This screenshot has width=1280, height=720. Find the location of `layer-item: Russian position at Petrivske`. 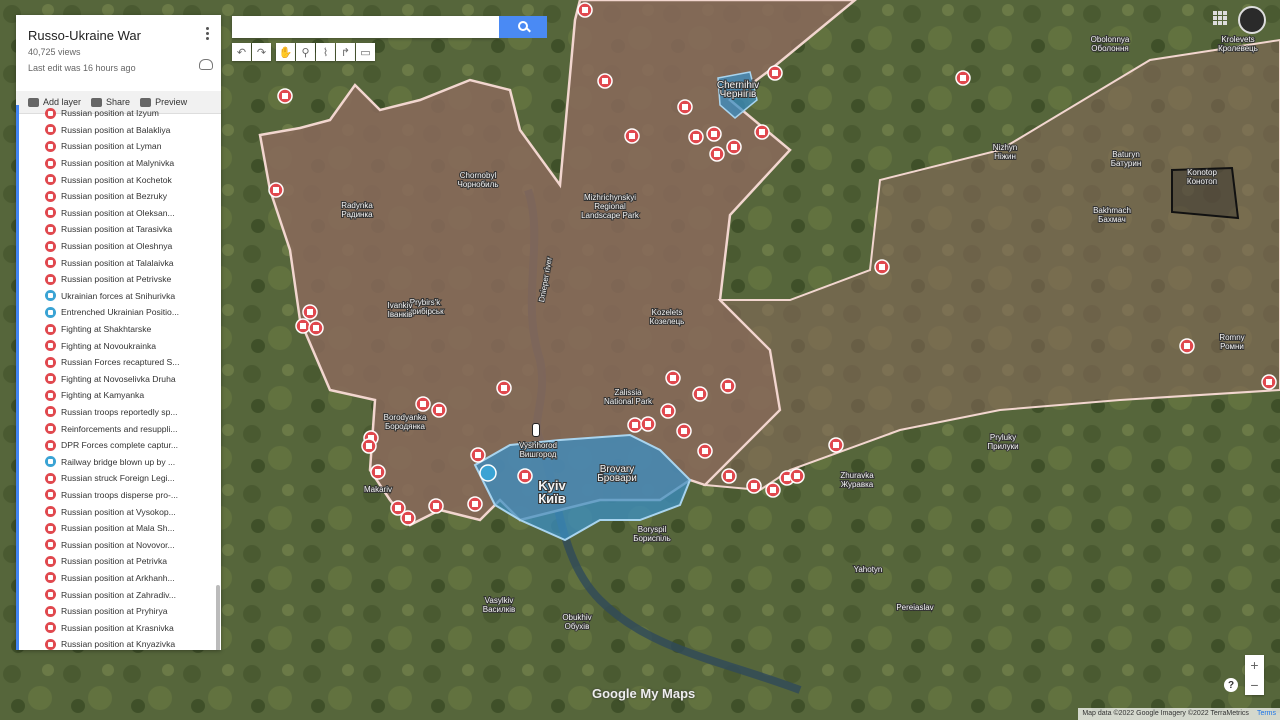

layer-item: Russian position at Petrivske is located at coordinates (133, 279).